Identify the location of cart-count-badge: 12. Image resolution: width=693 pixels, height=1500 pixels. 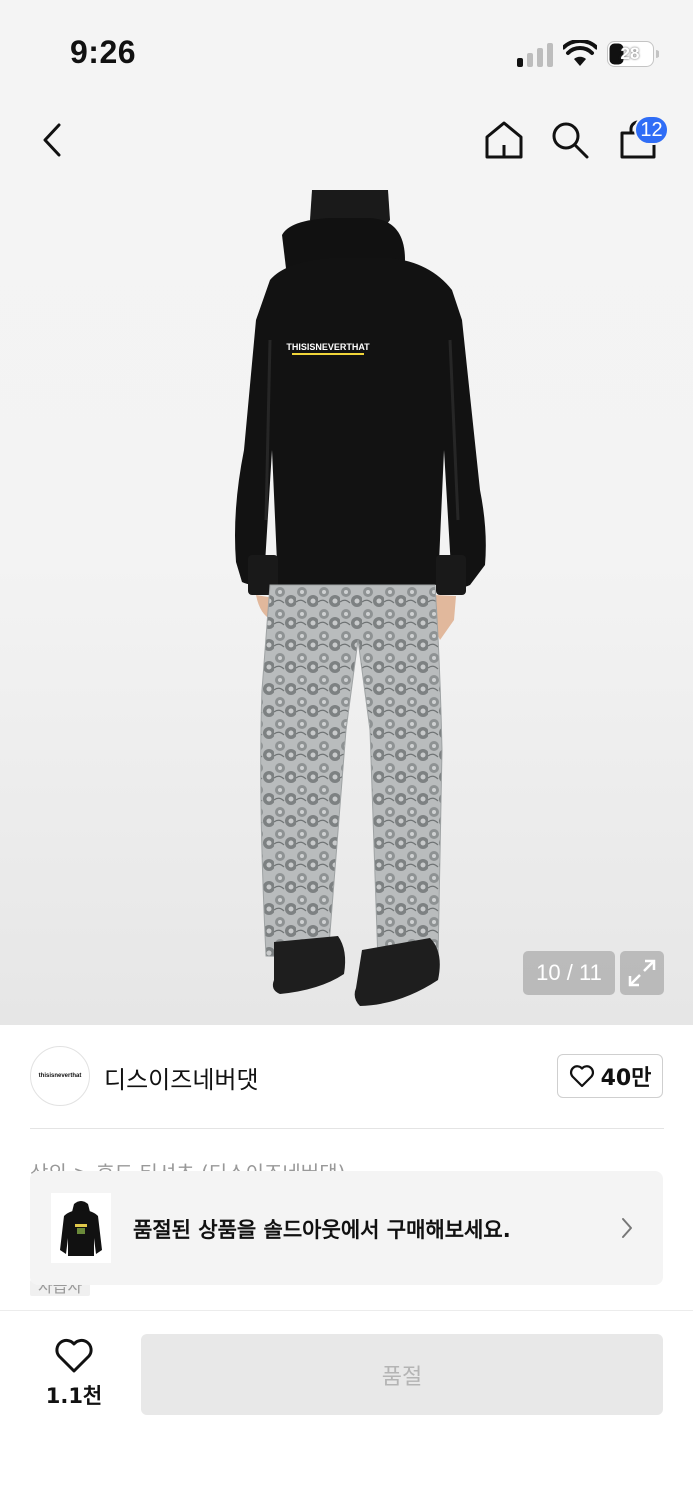
(651, 130).